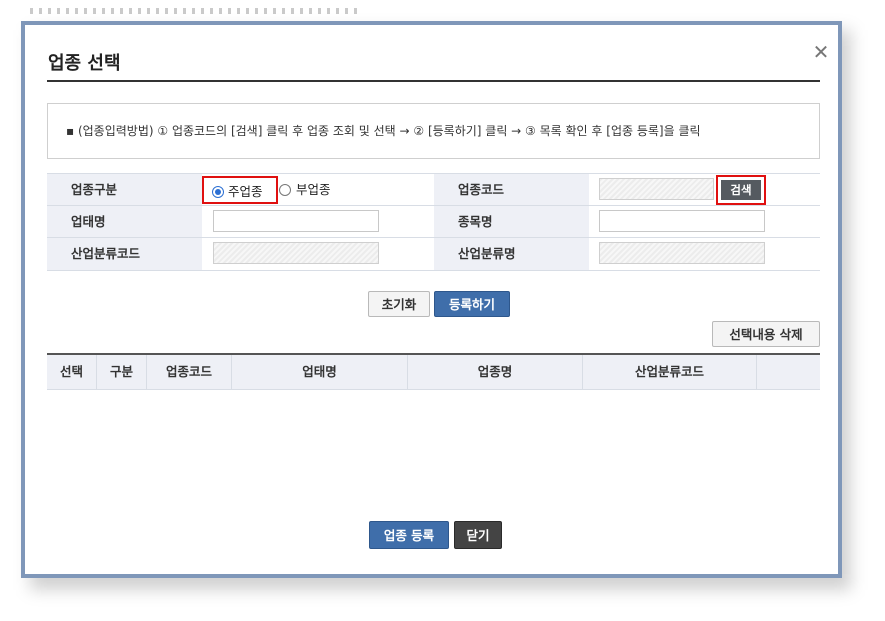  I want to click on business-list-table: 선택 구분 업종코드 업태명 업종명 산업분류코드, so click(433, 371).